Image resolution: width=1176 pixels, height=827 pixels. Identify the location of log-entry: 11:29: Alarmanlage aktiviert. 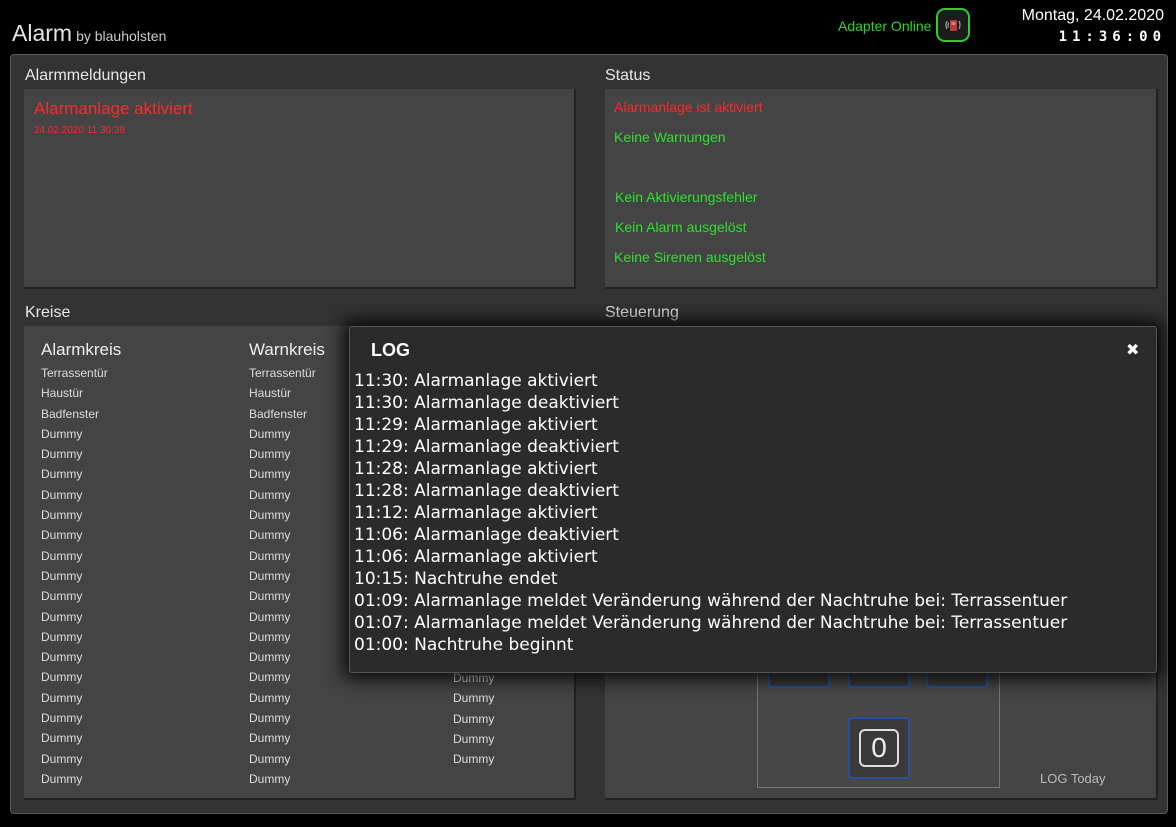
(476, 425).